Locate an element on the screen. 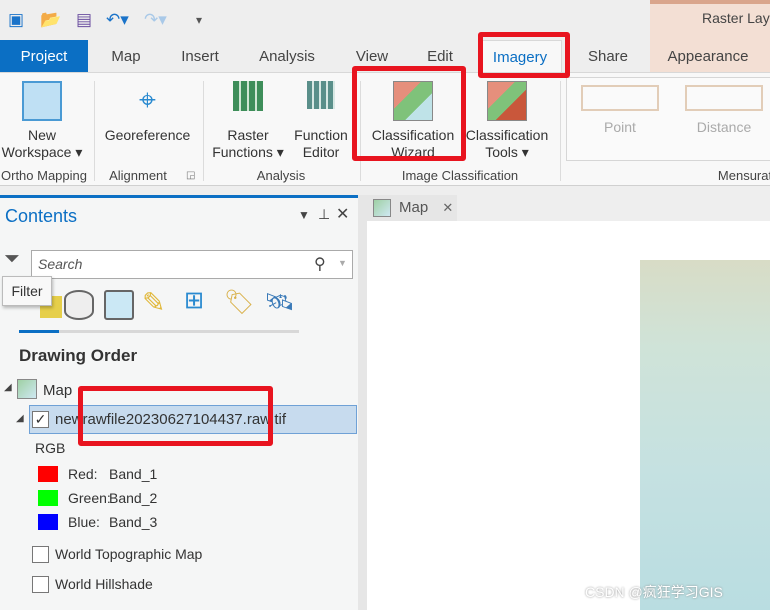  label: Editor is located at coordinates (321, 152).